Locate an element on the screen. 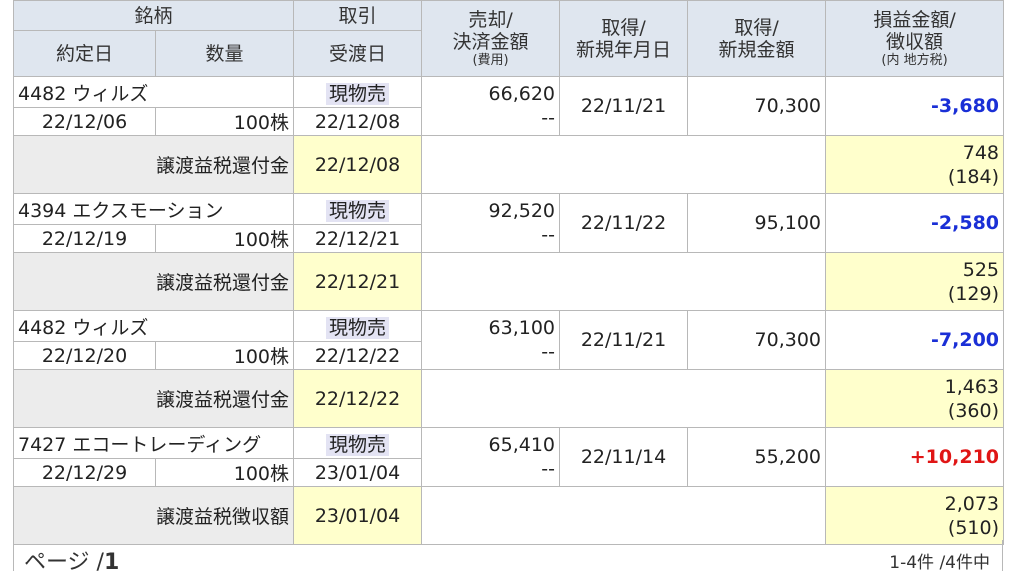 The height and width of the screenshot is (576, 1024). sale-amount: 63,100 is located at coordinates (522, 328).